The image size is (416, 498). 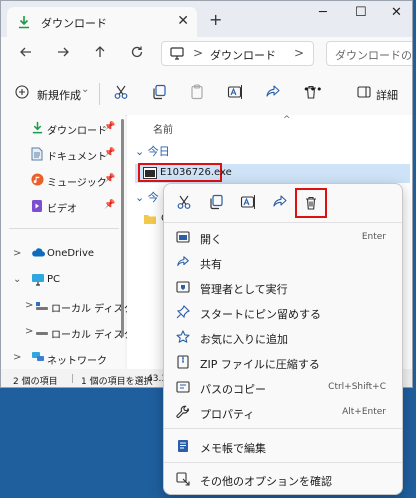 I want to click on tab-title: ダウンロード, so click(x=74, y=23).